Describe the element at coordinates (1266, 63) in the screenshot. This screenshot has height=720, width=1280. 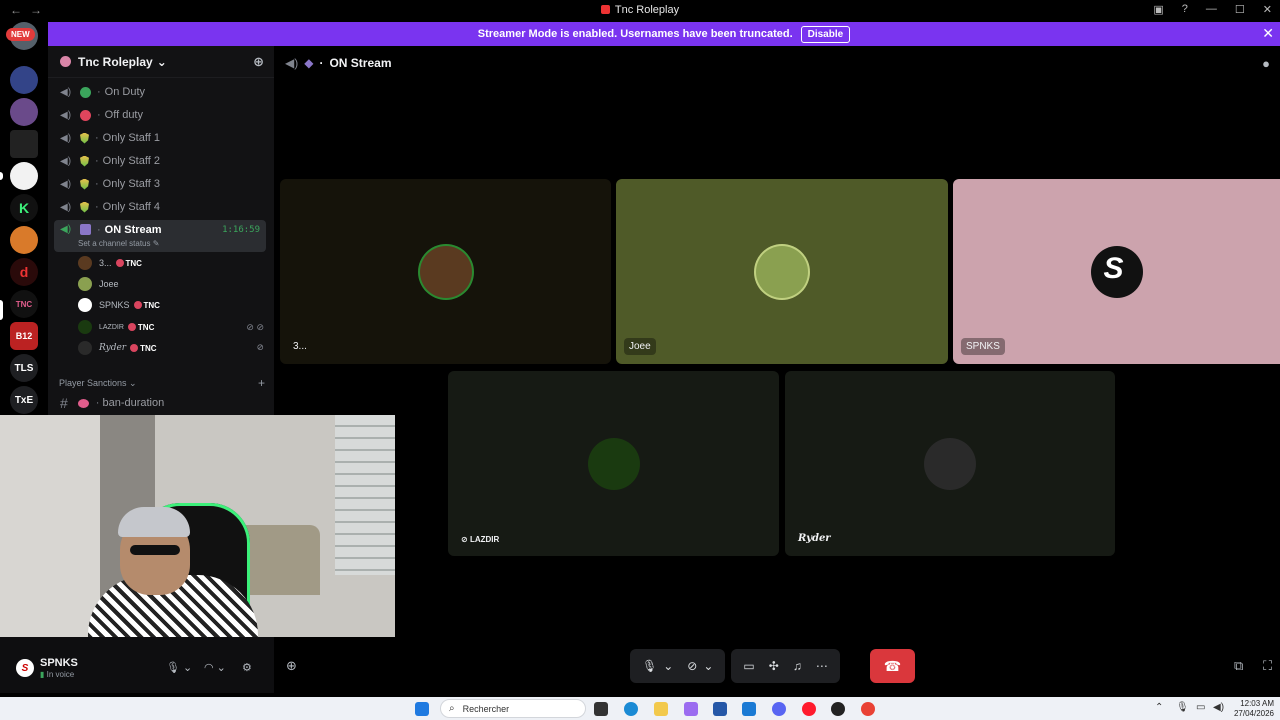
I see `chat-bubble-icon: ●` at that location.